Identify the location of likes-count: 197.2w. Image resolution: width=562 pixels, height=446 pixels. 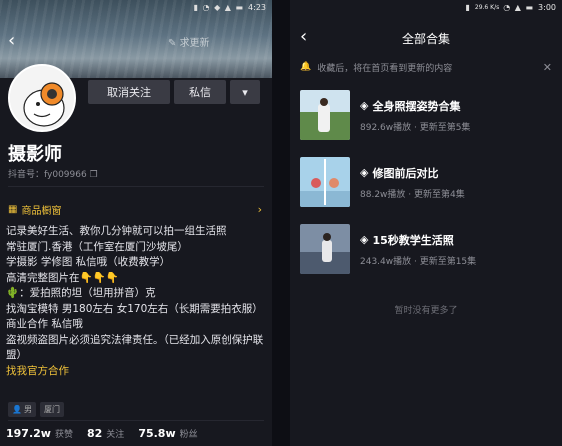
(28, 433).